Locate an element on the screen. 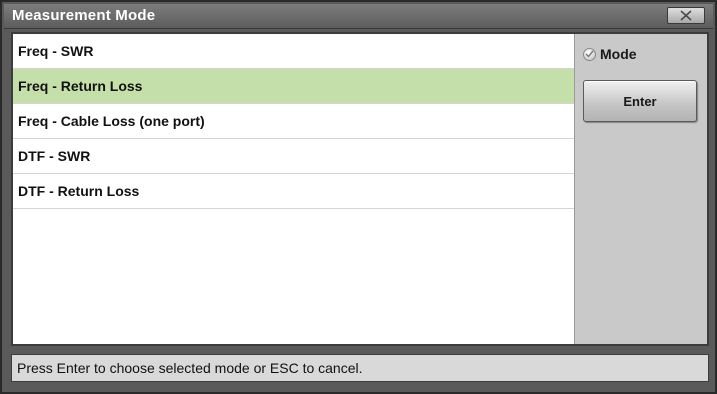 This screenshot has width=717, height=394. list-item-label: DTF - SWR is located at coordinates (54, 156).